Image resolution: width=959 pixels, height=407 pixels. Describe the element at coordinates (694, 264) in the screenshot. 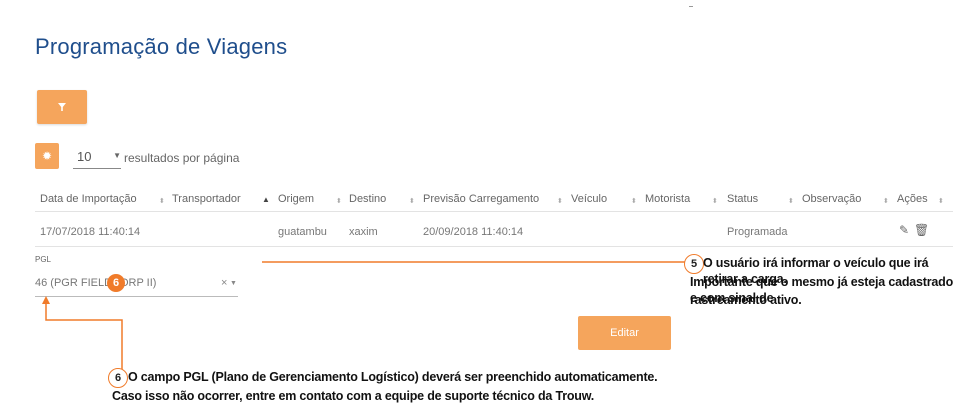

I see `annotation-badge-5: 5` at that location.